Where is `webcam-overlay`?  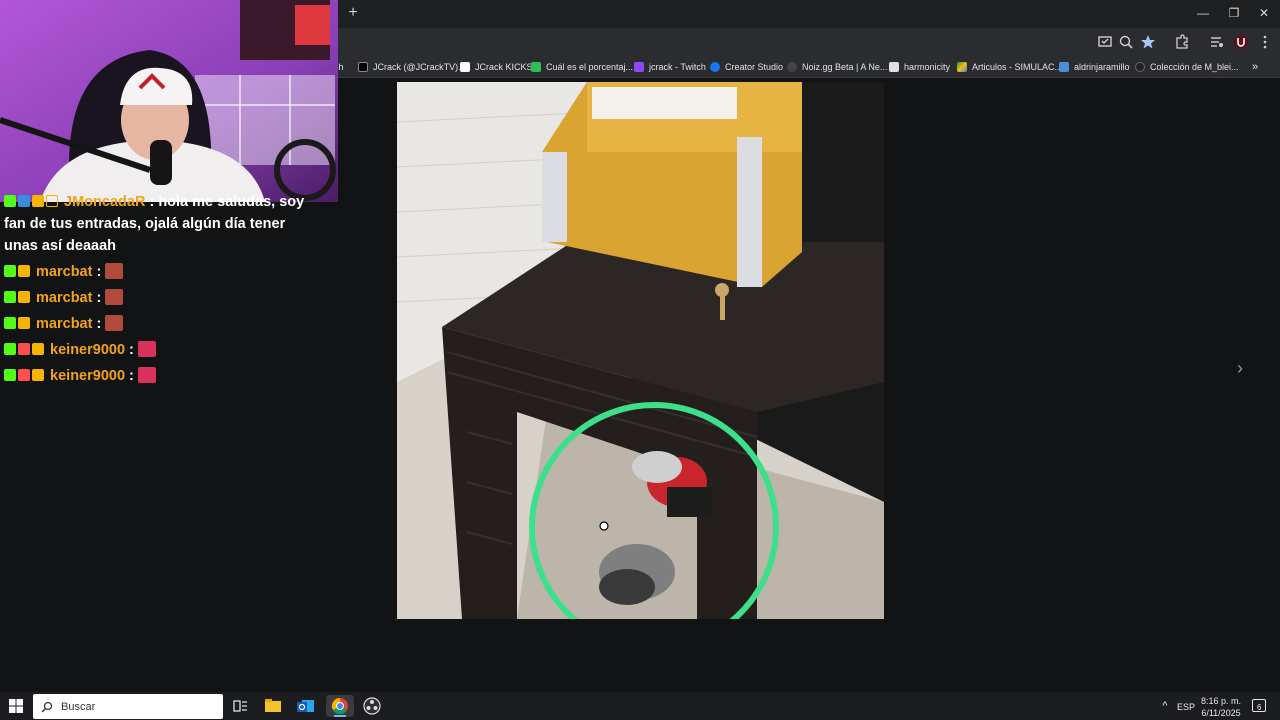 webcam-overlay is located at coordinates (169, 101).